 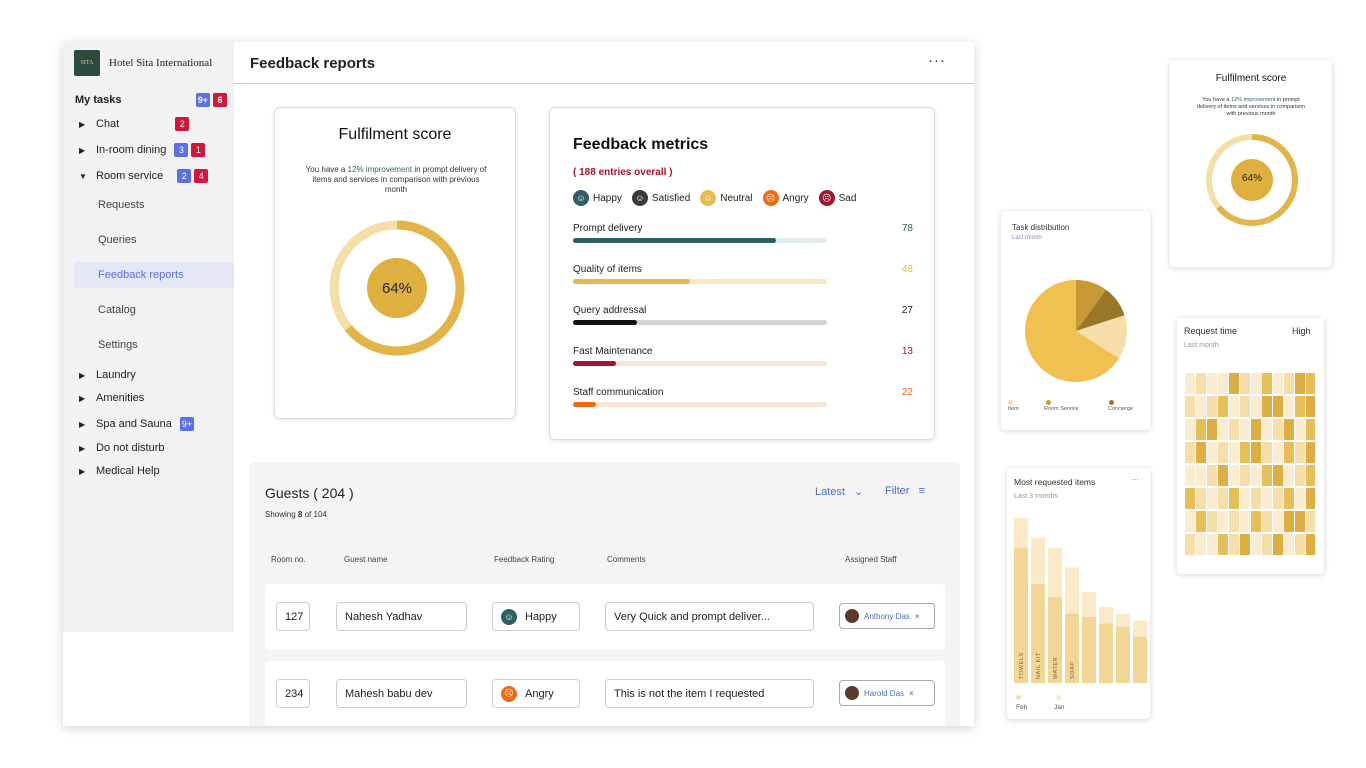 What do you see at coordinates (905, 491) in the screenshot?
I see `filter-button: Filter ≡` at bounding box center [905, 491].